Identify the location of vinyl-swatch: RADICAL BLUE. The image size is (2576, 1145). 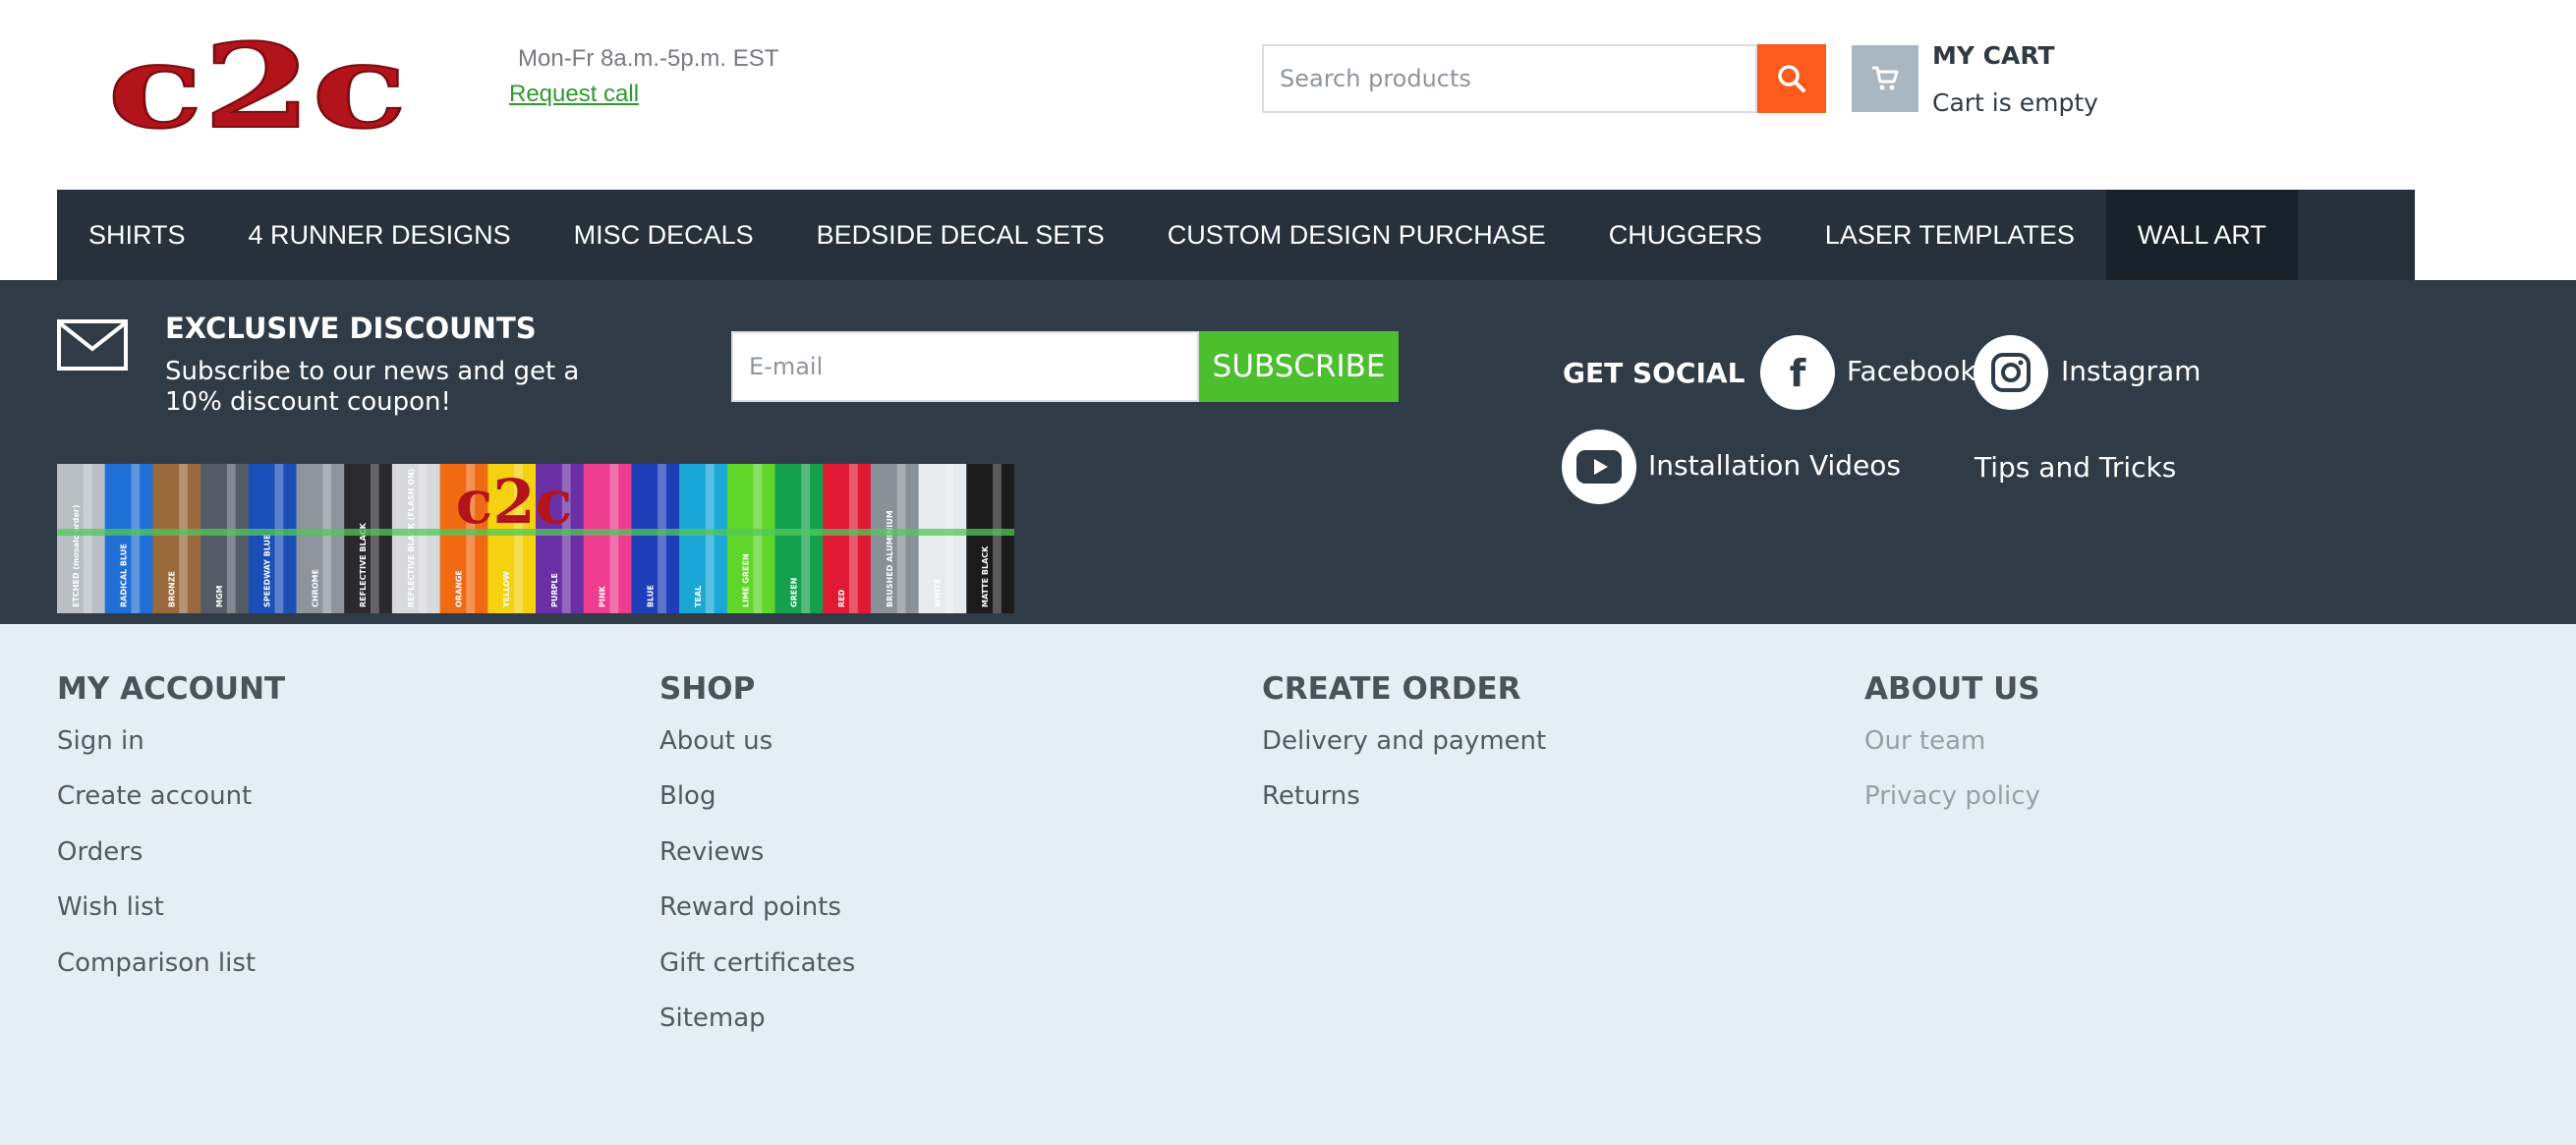
(129, 538).